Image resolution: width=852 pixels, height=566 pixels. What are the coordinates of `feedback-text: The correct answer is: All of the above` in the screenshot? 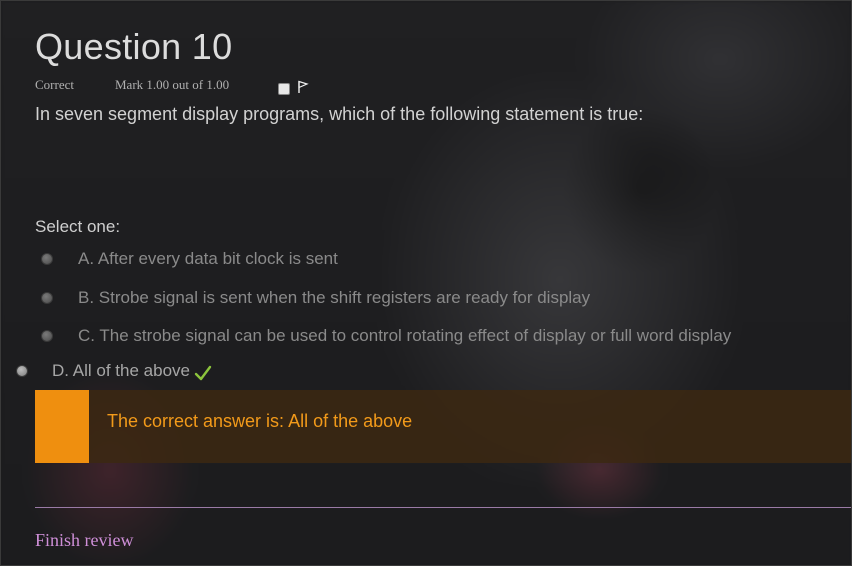 It's located at (260, 421).